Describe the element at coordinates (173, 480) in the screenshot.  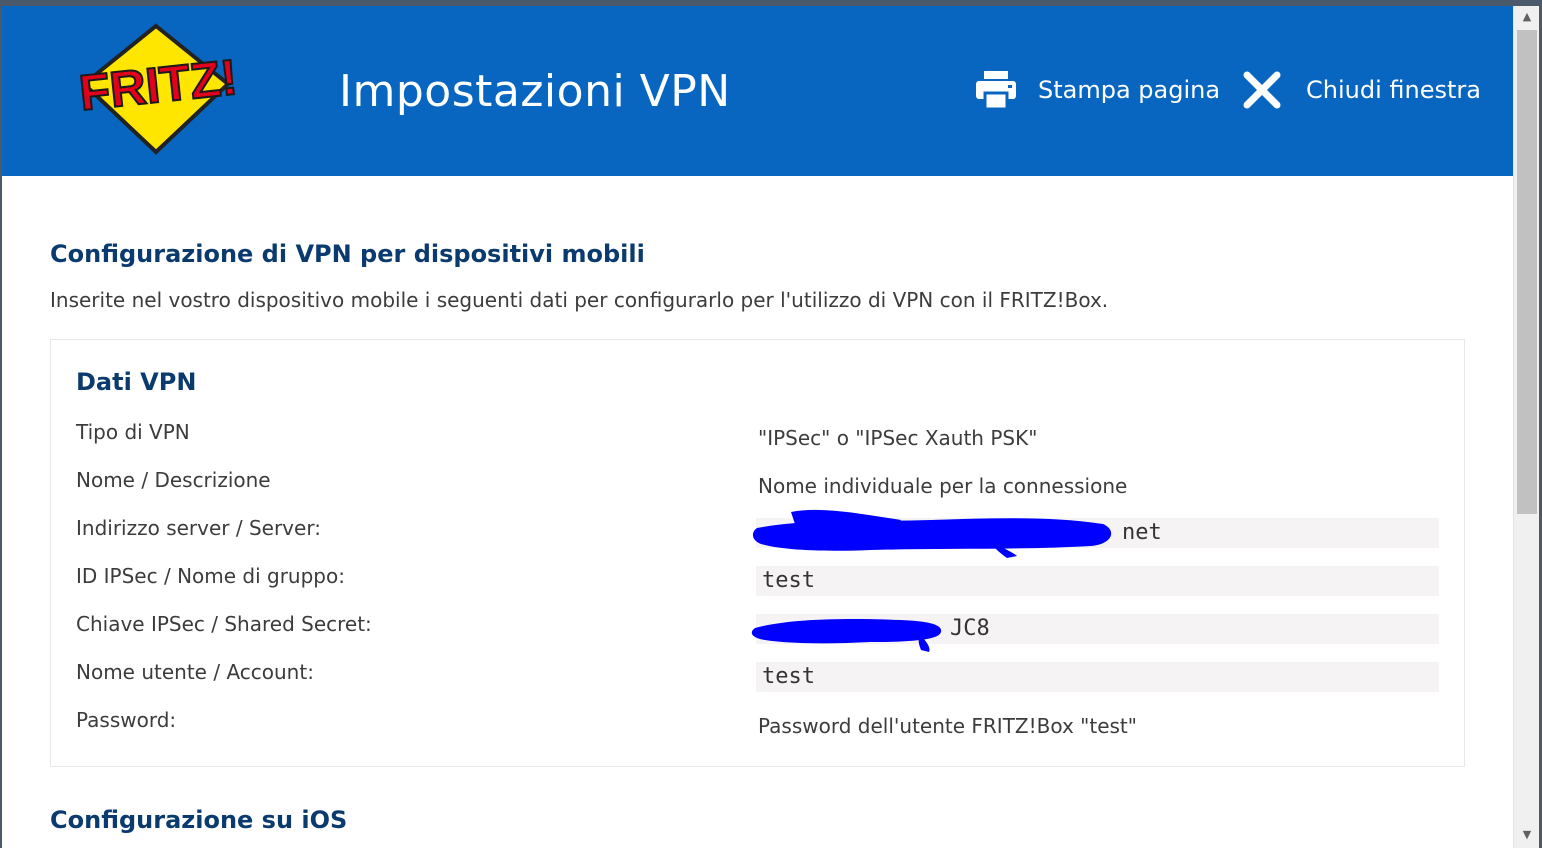
I see `name-description-label: Nome / Descrizione` at that location.